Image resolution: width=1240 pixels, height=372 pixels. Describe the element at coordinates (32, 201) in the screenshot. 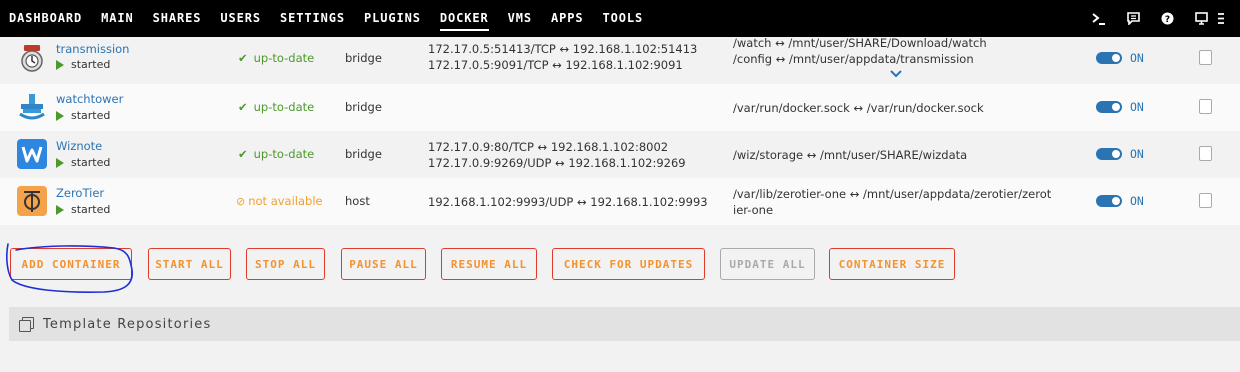

I see `zerotier-icon` at that location.